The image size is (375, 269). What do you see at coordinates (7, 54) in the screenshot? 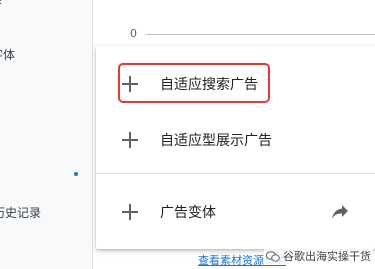
I see `sidebar-fragment-font: 字体` at bounding box center [7, 54].